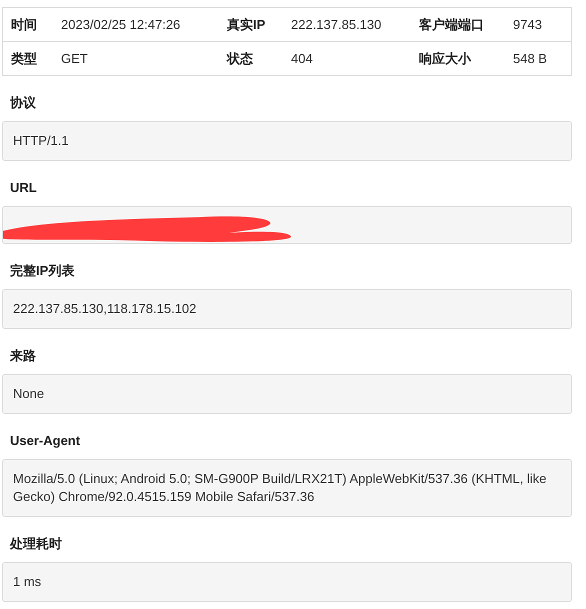 This screenshot has height=609, width=586. I want to click on field-label: 完整IP列表, so click(43, 271).